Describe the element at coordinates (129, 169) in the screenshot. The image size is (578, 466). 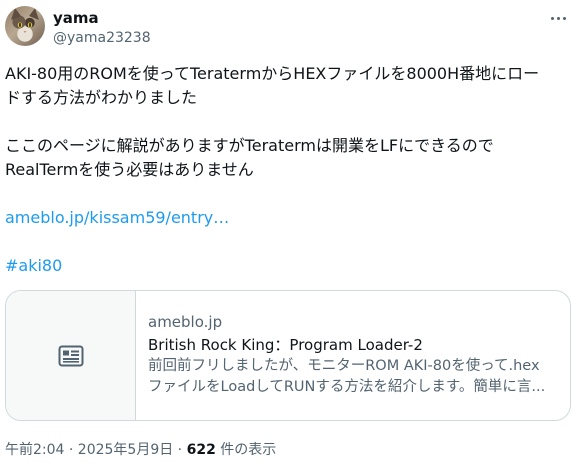
I see `tweet-text-line: RealTermを使う必要はありません` at that location.